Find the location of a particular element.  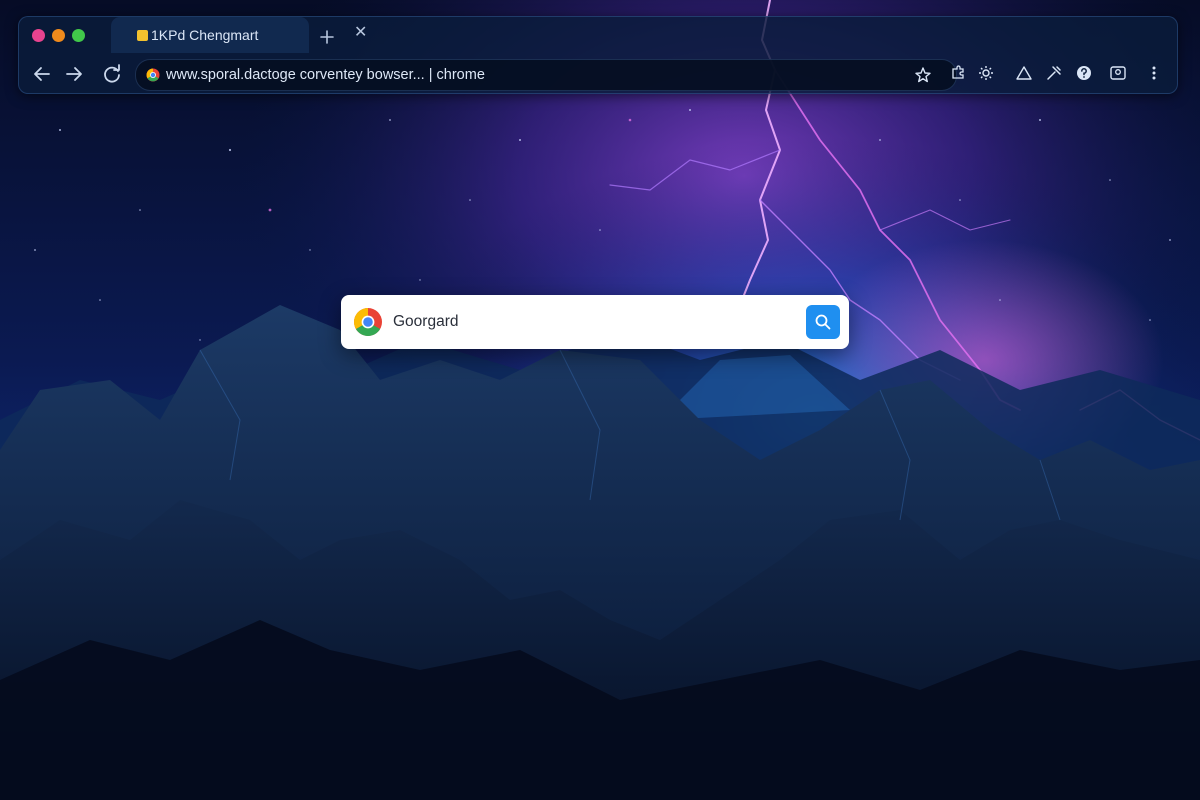

search-box: Goorgard is located at coordinates (595, 322).